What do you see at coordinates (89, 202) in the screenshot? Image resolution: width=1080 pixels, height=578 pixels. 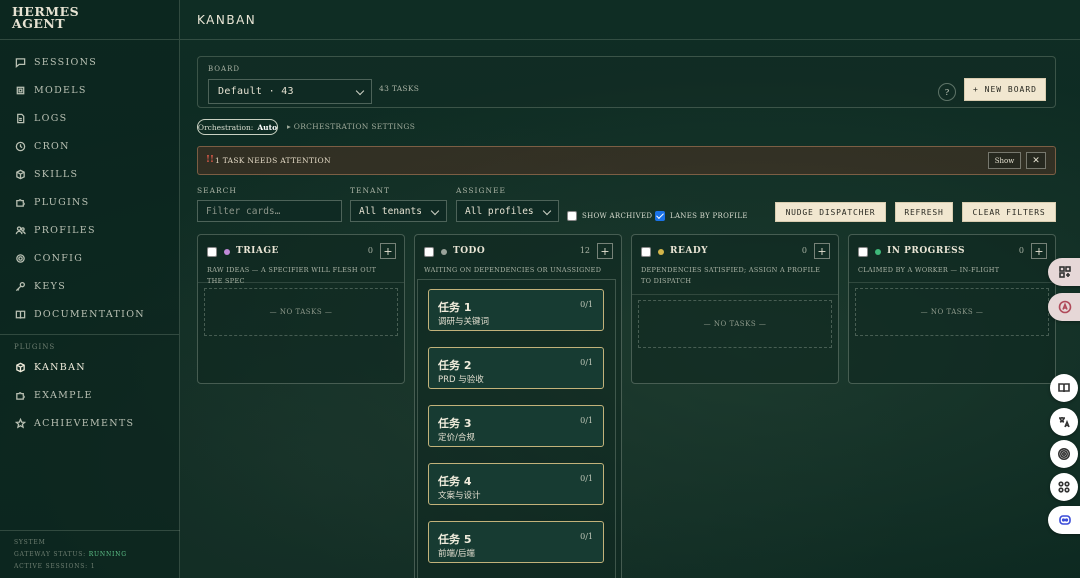 I see `sidebar-item-plugins: PLUGINS` at bounding box center [89, 202].